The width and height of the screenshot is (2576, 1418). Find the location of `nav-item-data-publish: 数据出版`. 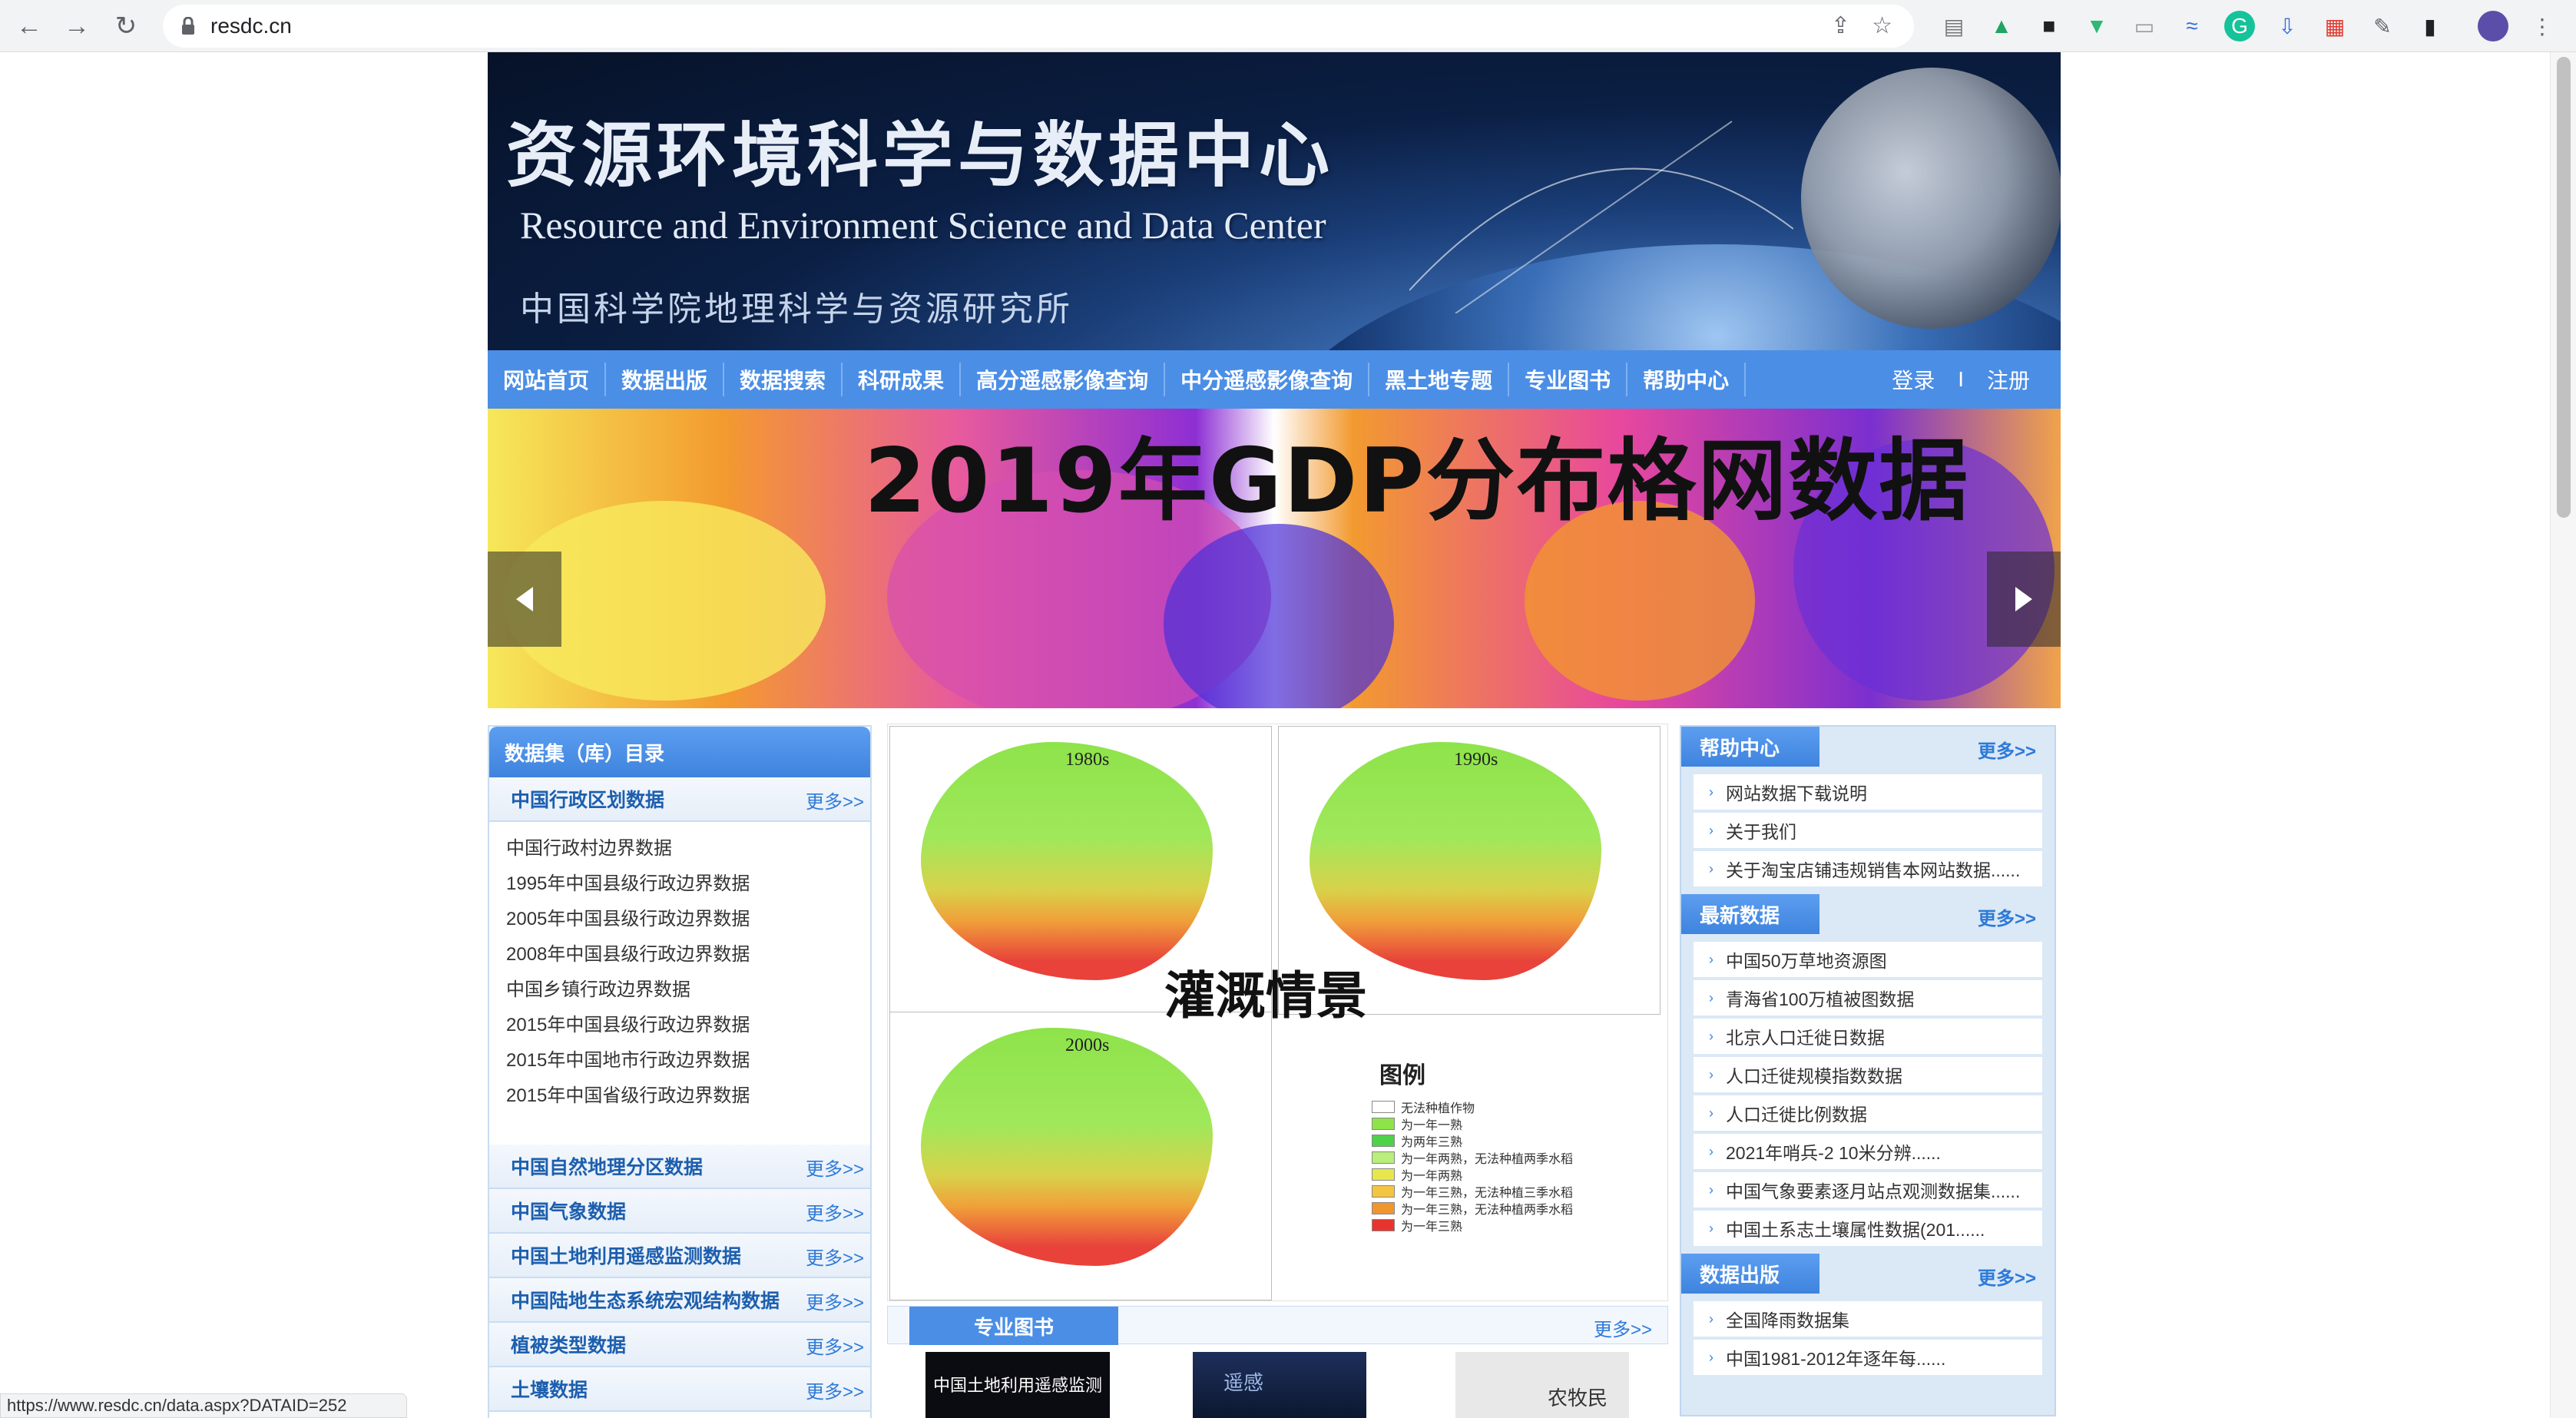

nav-item-data-publish: 数据出版 is located at coordinates (664, 379).